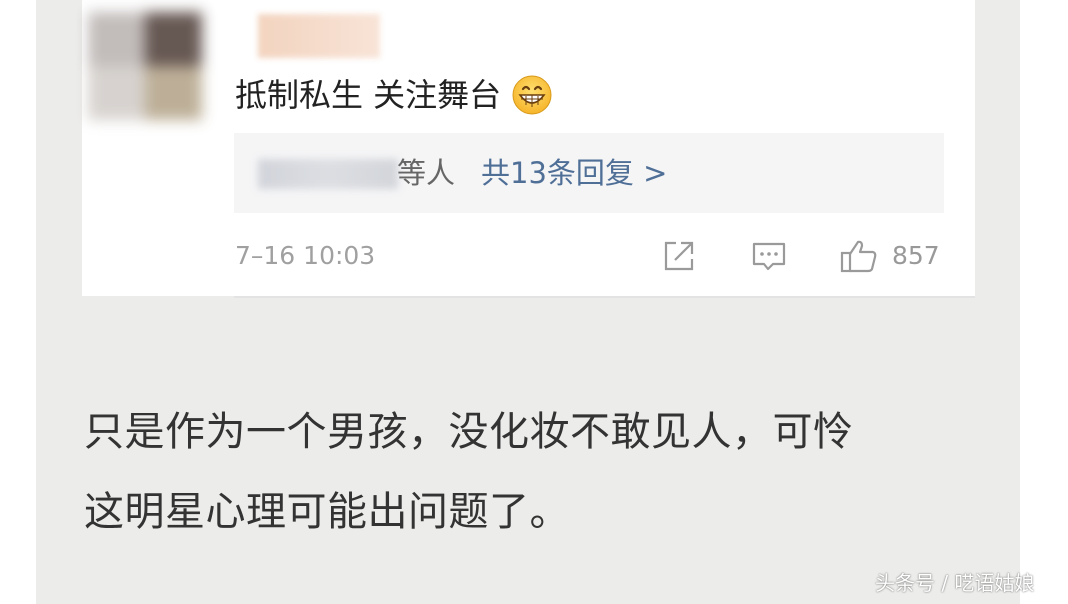 This screenshot has height=604, width=1068. I want to click on view-replies-link: 共13条回复 >, so click(574, 173).